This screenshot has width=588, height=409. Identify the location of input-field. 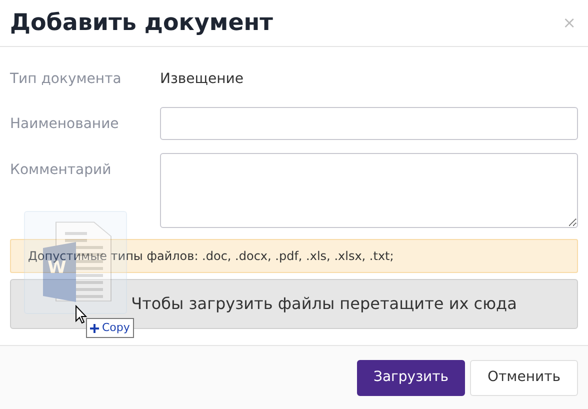
(369, 123).